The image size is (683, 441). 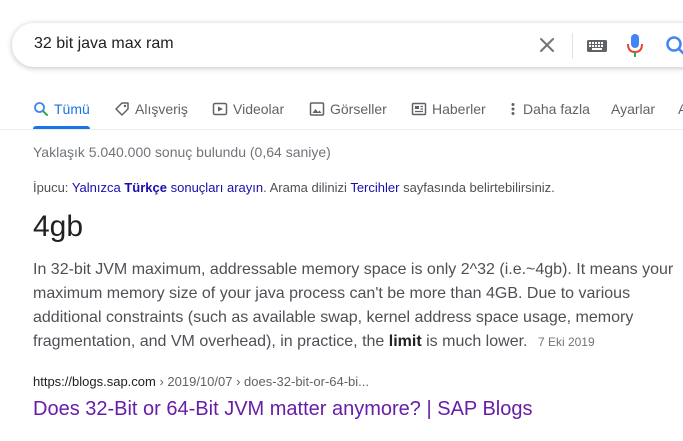 I want to click on tabs-divider, so click(x=341, y=129).